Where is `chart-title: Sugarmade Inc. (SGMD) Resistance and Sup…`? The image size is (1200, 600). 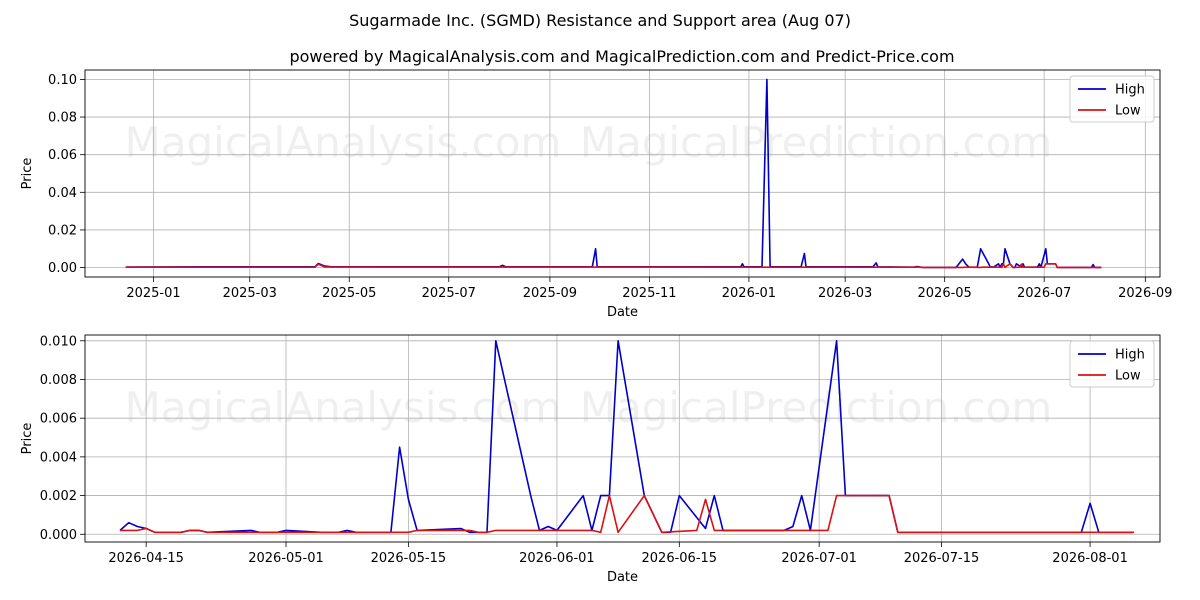 chart-title: Sugarmade Inc. (SGMD) Resistance and Sup… is located at coordinates (600, 20).